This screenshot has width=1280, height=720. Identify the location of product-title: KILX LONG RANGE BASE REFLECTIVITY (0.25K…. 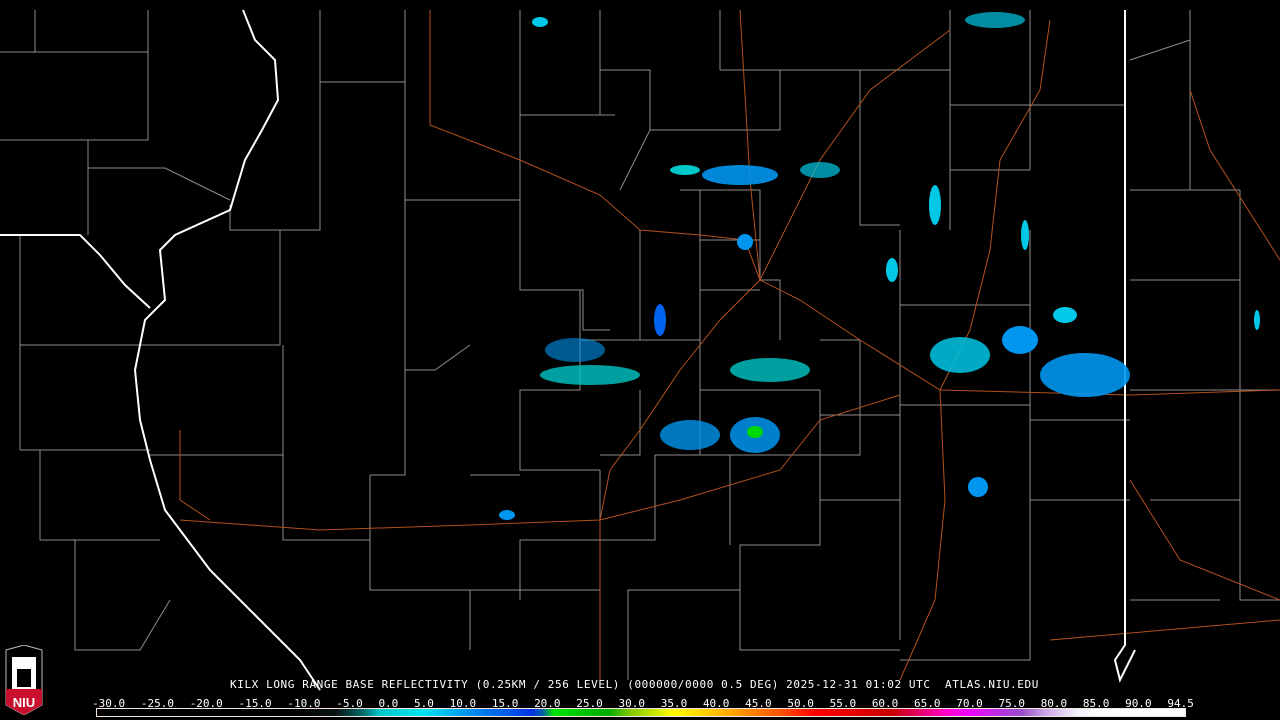
(634, 684).